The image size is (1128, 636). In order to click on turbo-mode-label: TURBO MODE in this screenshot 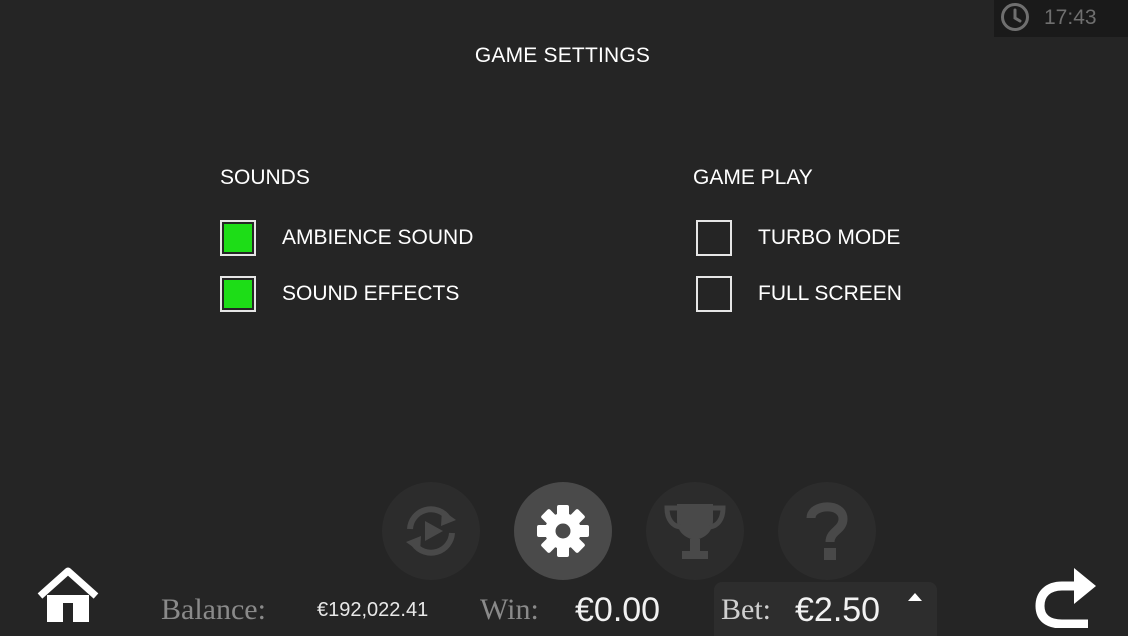, I will do `click(829, 237)`.